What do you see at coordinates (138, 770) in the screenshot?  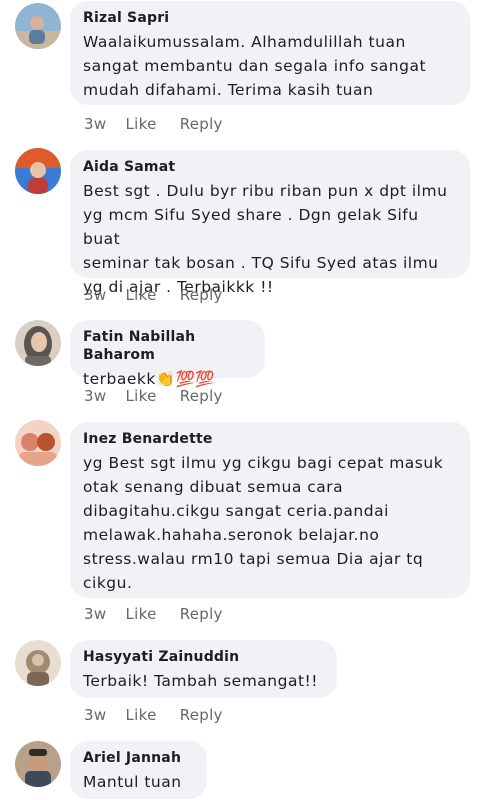 I see `comment-bubble: Ariel Jannah Mantul tuan` at bounding box center [138, 770].